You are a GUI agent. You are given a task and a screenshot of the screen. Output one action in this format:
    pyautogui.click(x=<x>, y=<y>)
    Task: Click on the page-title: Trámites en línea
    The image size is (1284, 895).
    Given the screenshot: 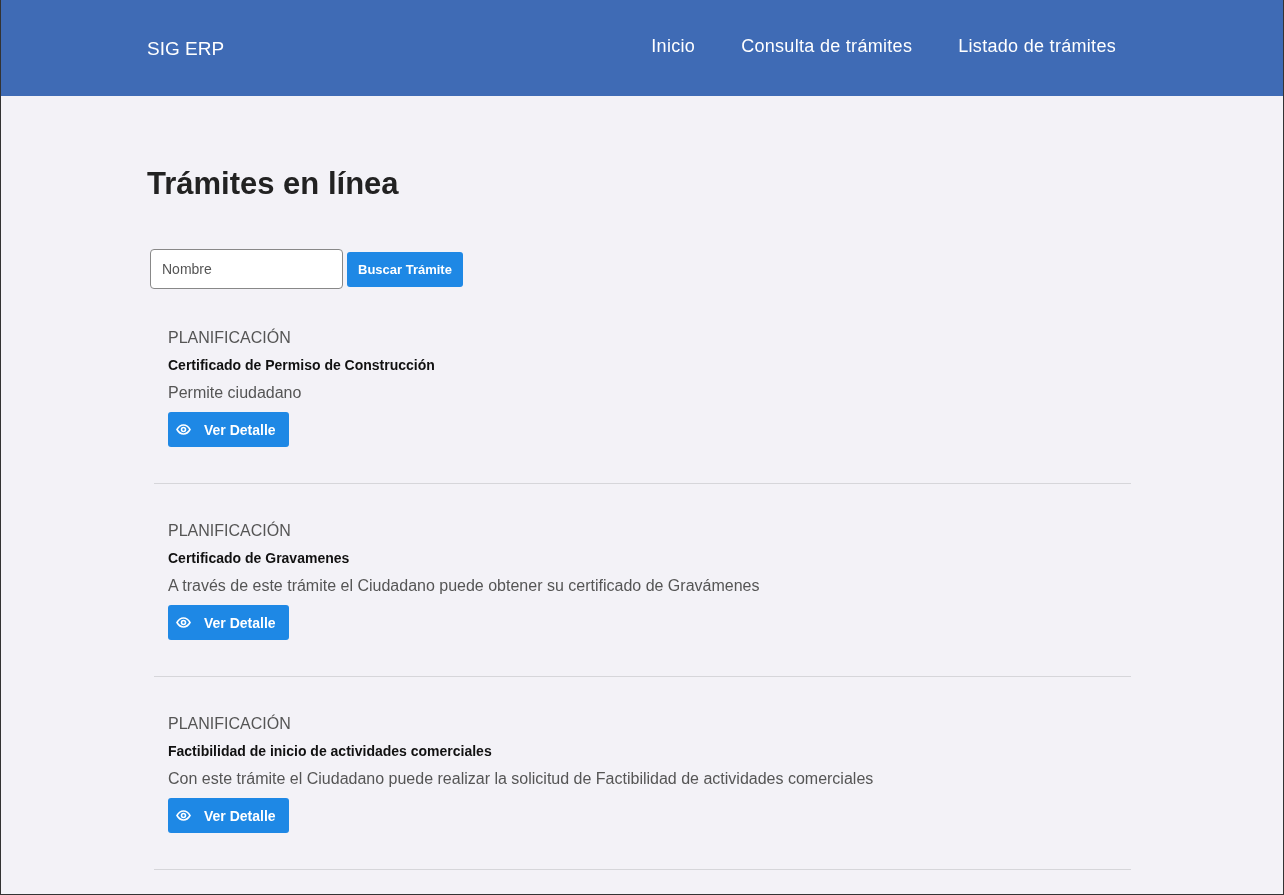 What is the action you would take?
    pyautogui.click(x=273, y=184)
    